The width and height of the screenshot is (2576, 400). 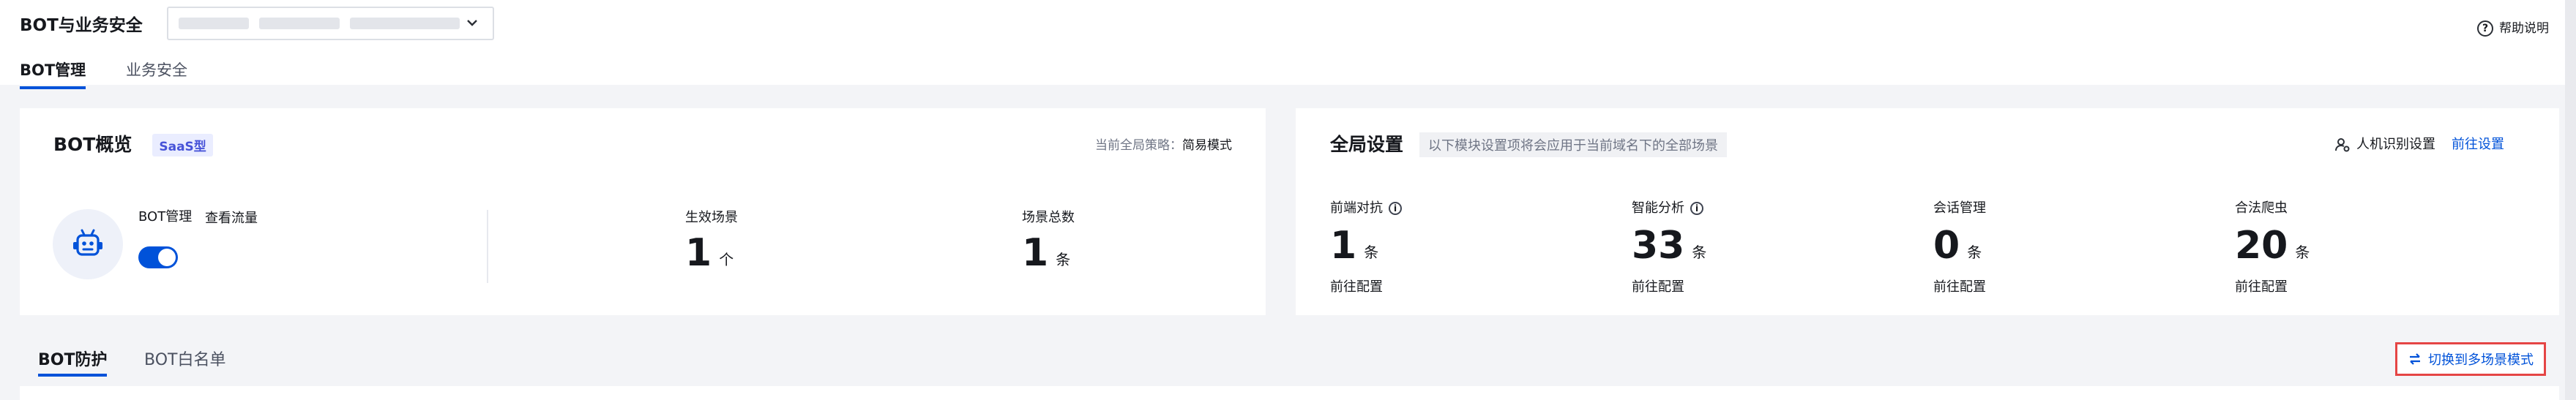 I want to click on global-item-value: 1 条, so click(x=1354, y=245).